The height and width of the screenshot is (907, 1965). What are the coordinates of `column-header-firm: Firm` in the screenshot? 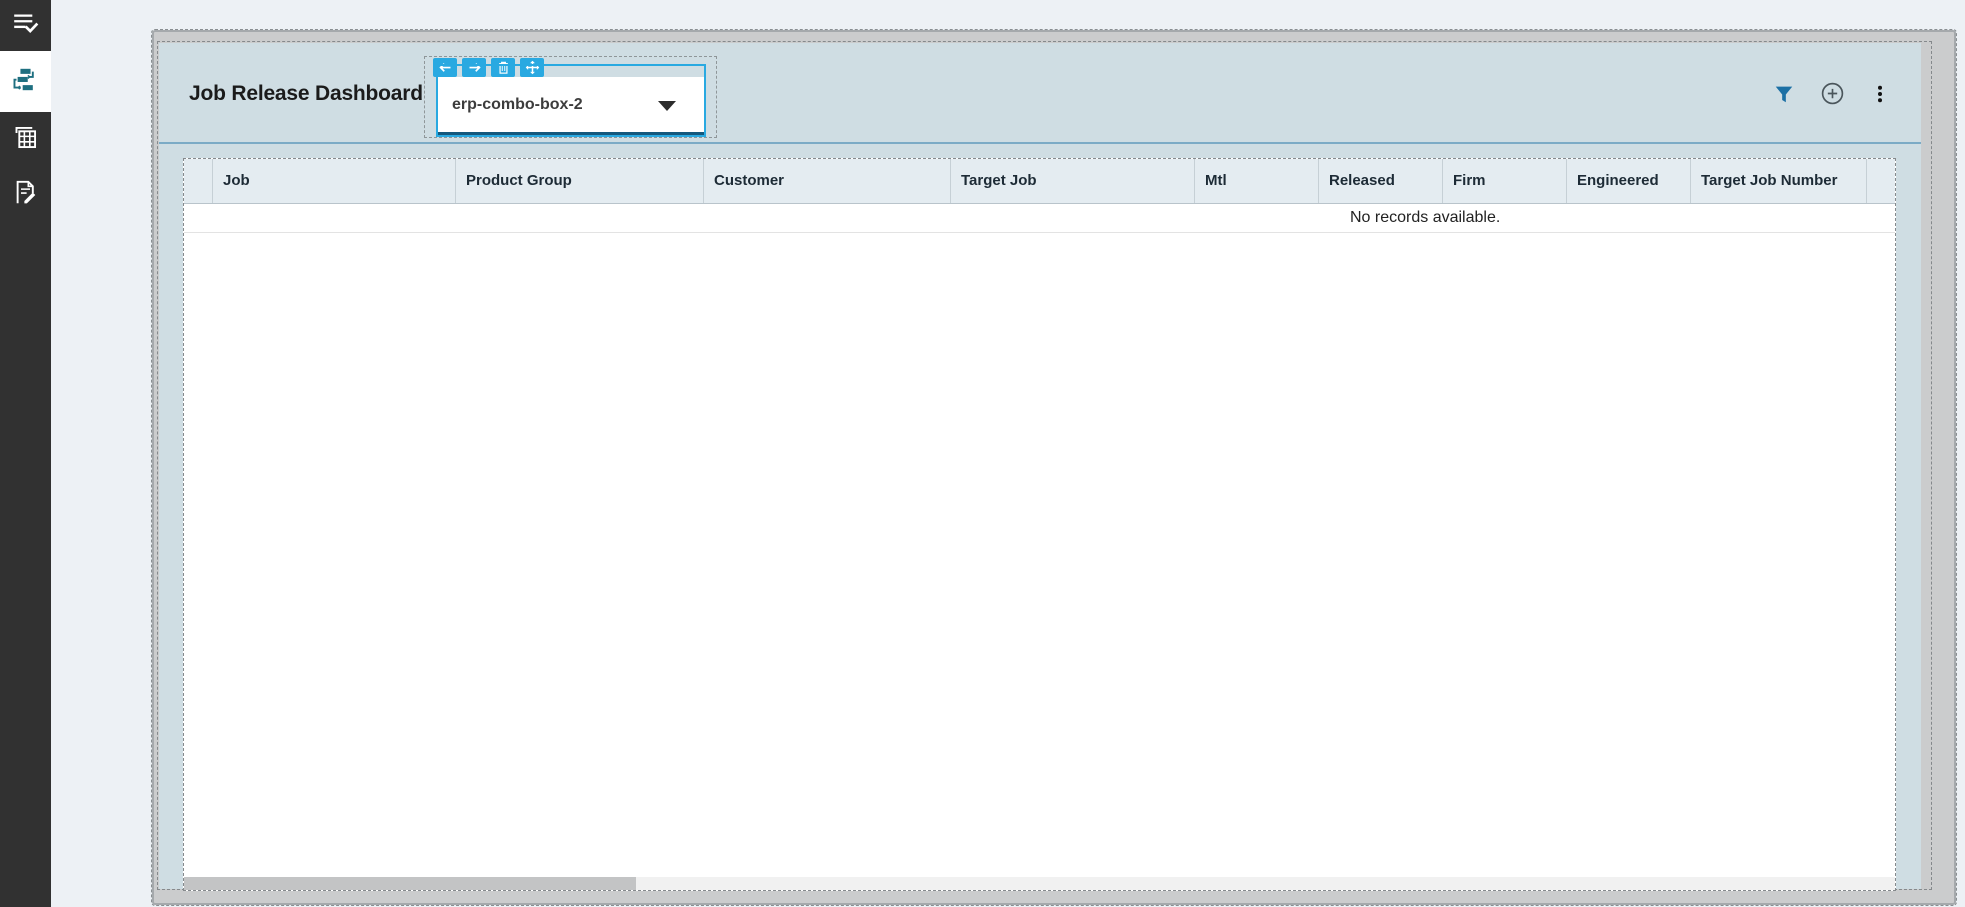 It's located at (1505, 181).